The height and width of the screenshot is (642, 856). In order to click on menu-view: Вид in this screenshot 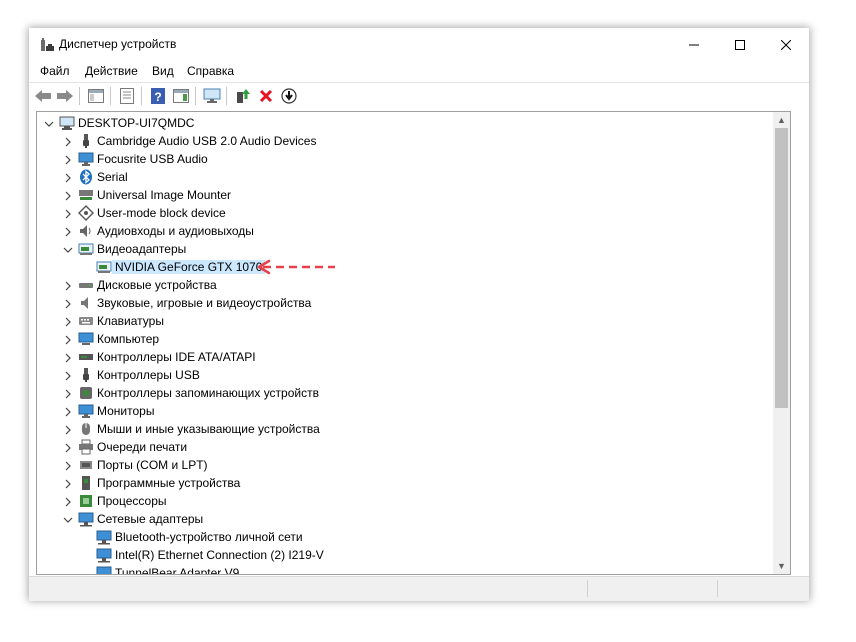, I will do `click(163, 71)`.